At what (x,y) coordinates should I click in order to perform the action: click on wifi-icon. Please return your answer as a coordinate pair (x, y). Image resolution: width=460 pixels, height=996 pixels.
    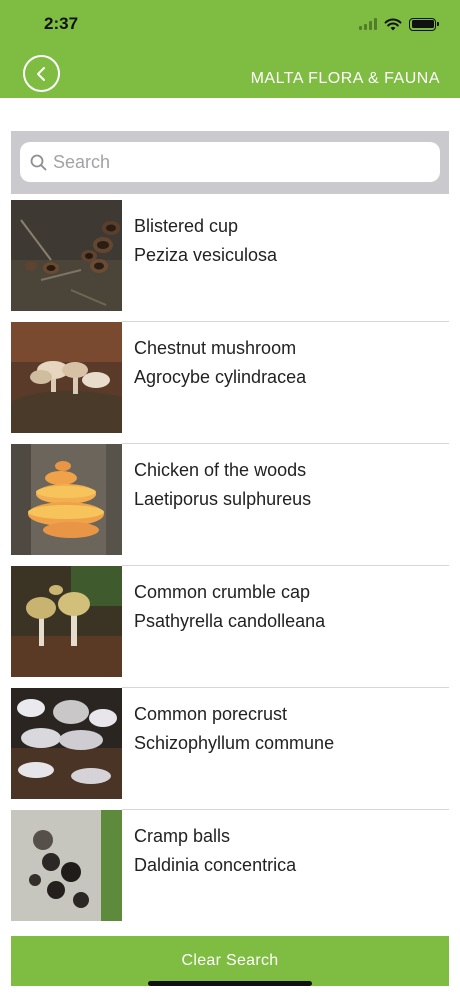
    Looking at the image, I should click on (393, 24).